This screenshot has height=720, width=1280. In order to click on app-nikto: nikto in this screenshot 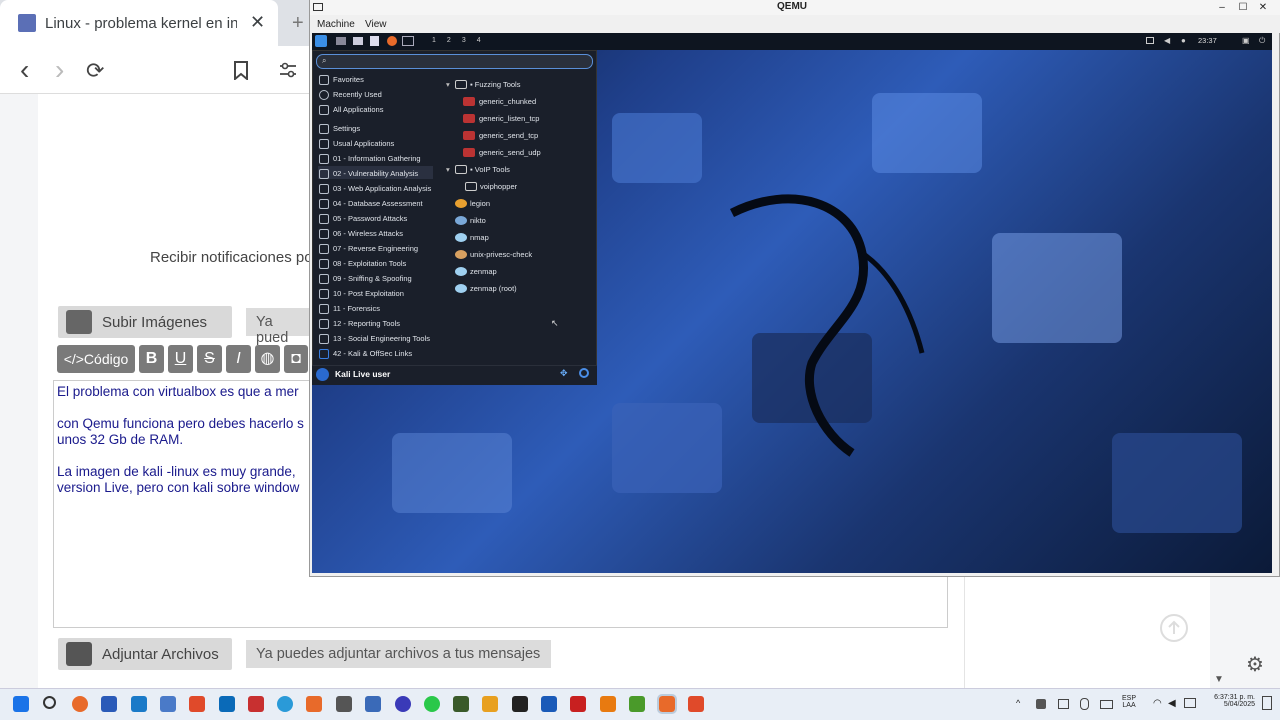, I will do `click(478, 220)`.